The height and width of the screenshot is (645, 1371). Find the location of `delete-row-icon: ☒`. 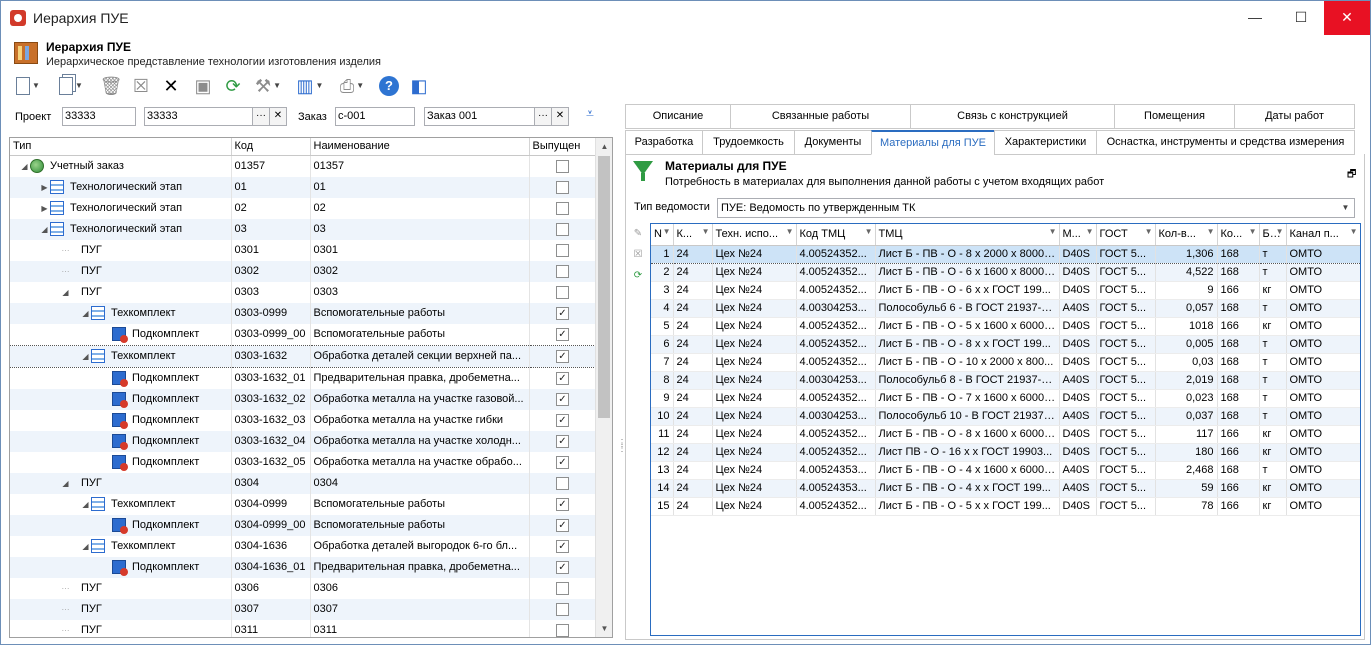

delete-row-icon: ☒ is located at coordinates (638, 255).